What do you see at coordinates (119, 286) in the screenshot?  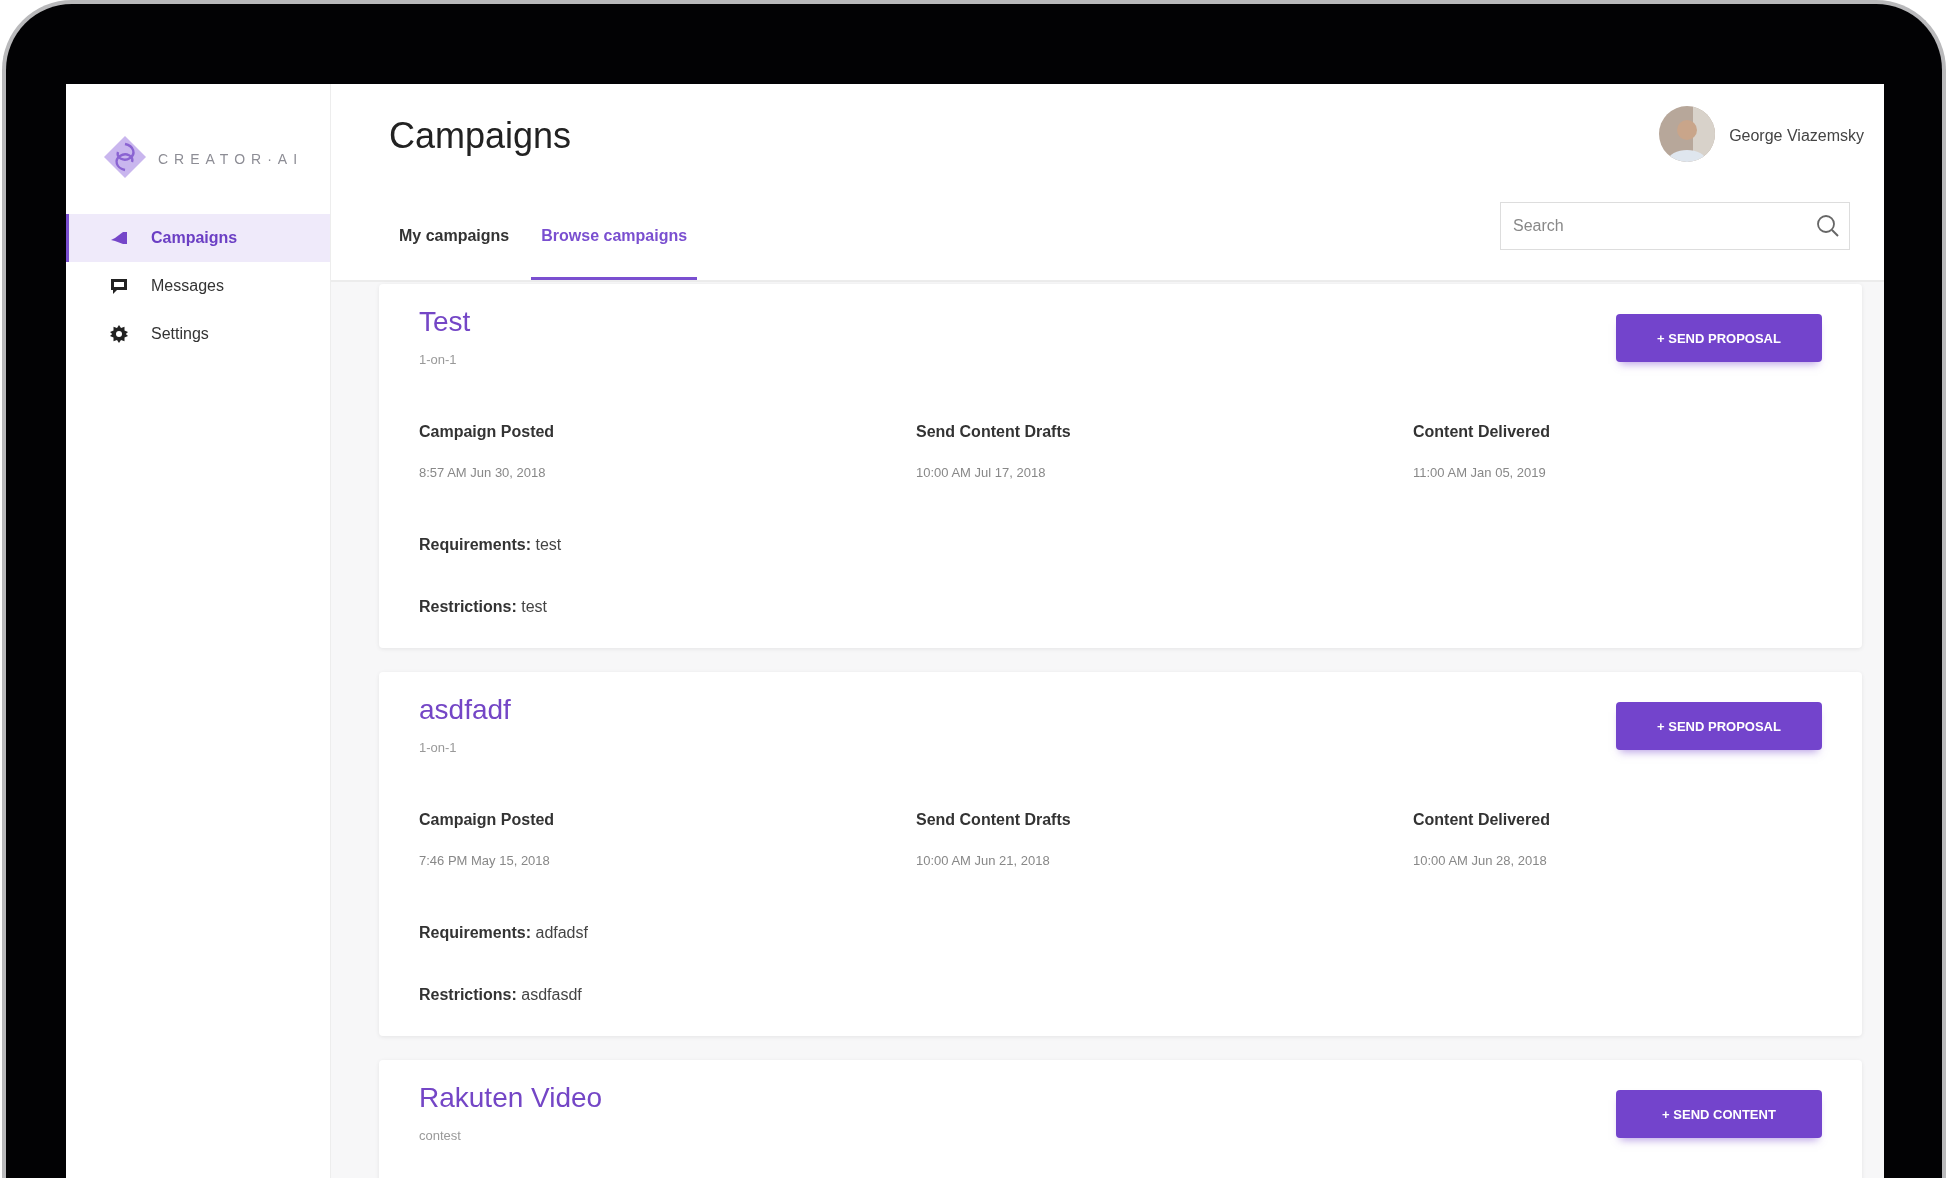 I see `chat-bubble-icon` at bounding box center [119, 286].